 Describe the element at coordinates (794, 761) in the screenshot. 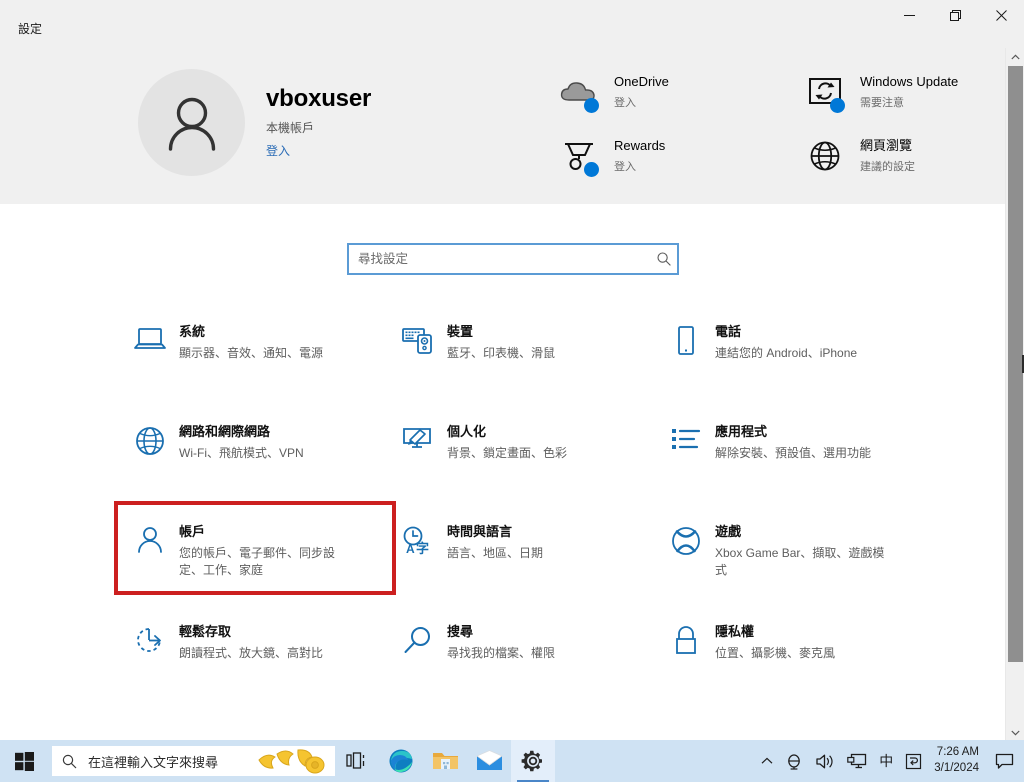

I see `network-icon` at that location.